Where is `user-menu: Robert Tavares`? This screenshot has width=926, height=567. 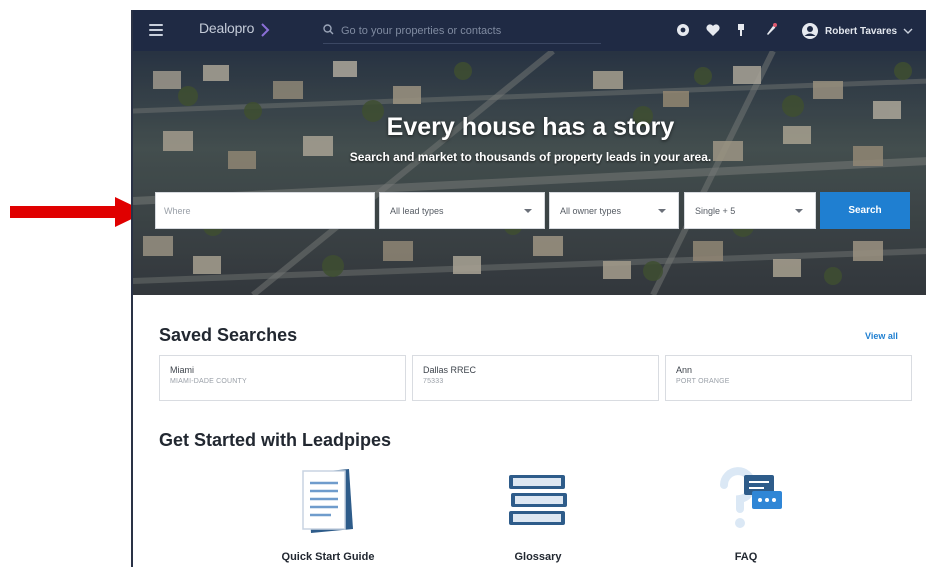
user-menu: Robert Tavares is located at coordinates (857, 31).